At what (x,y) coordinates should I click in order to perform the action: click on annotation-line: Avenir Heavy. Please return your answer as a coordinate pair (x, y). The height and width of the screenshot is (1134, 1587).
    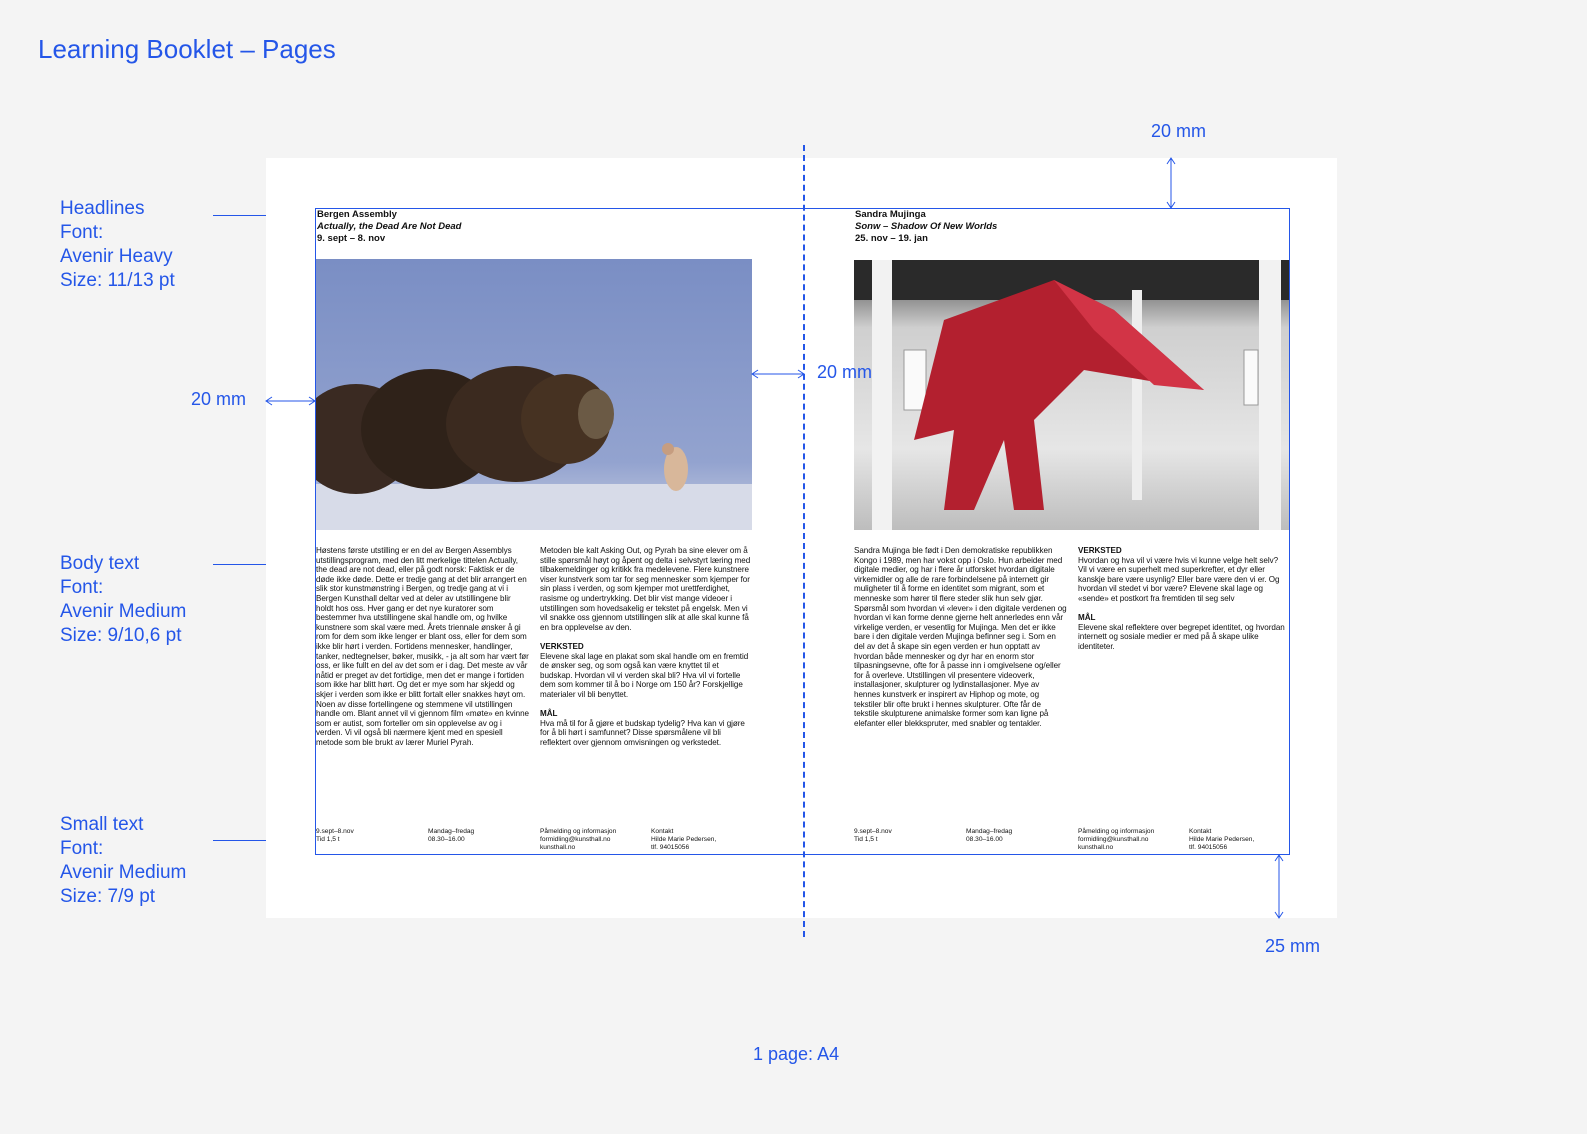
    Looking at the image, I should click on (116, 256).